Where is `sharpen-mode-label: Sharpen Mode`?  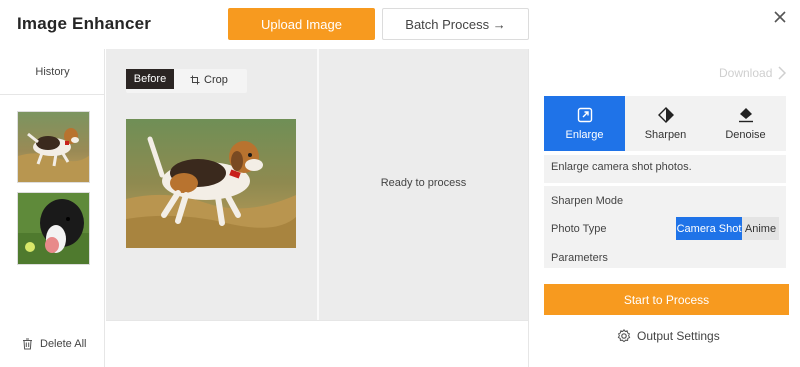
sharpen-mode-label: Sharpen Mode is located at coordinates (587, 201).